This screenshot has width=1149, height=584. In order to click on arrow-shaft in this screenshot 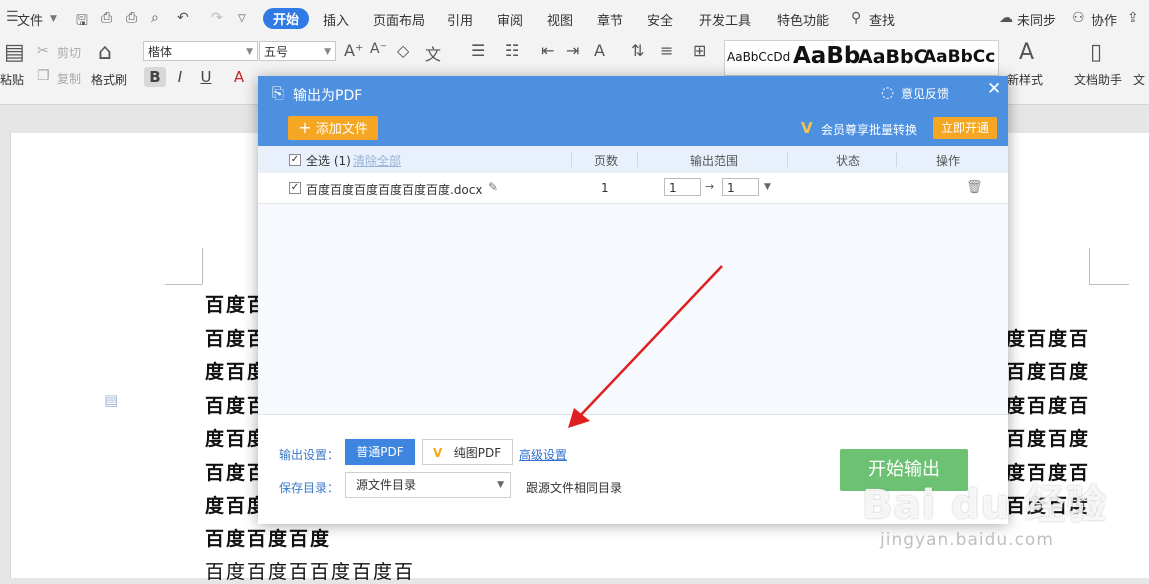, I will do `click(650, 342)`.